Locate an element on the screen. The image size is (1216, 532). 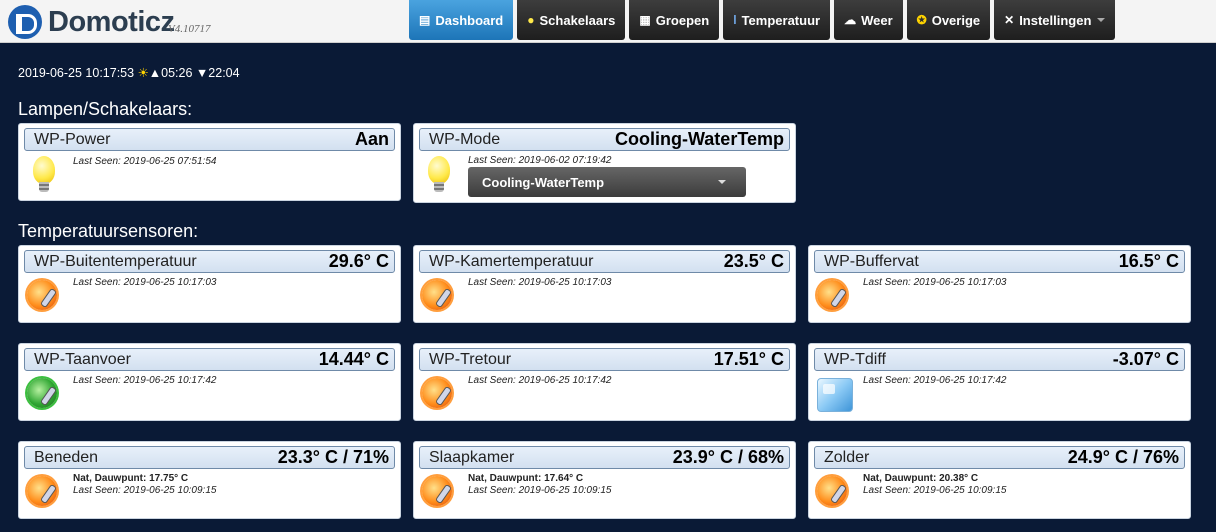
device-name: Beneden is located at coordinates (66, 457).